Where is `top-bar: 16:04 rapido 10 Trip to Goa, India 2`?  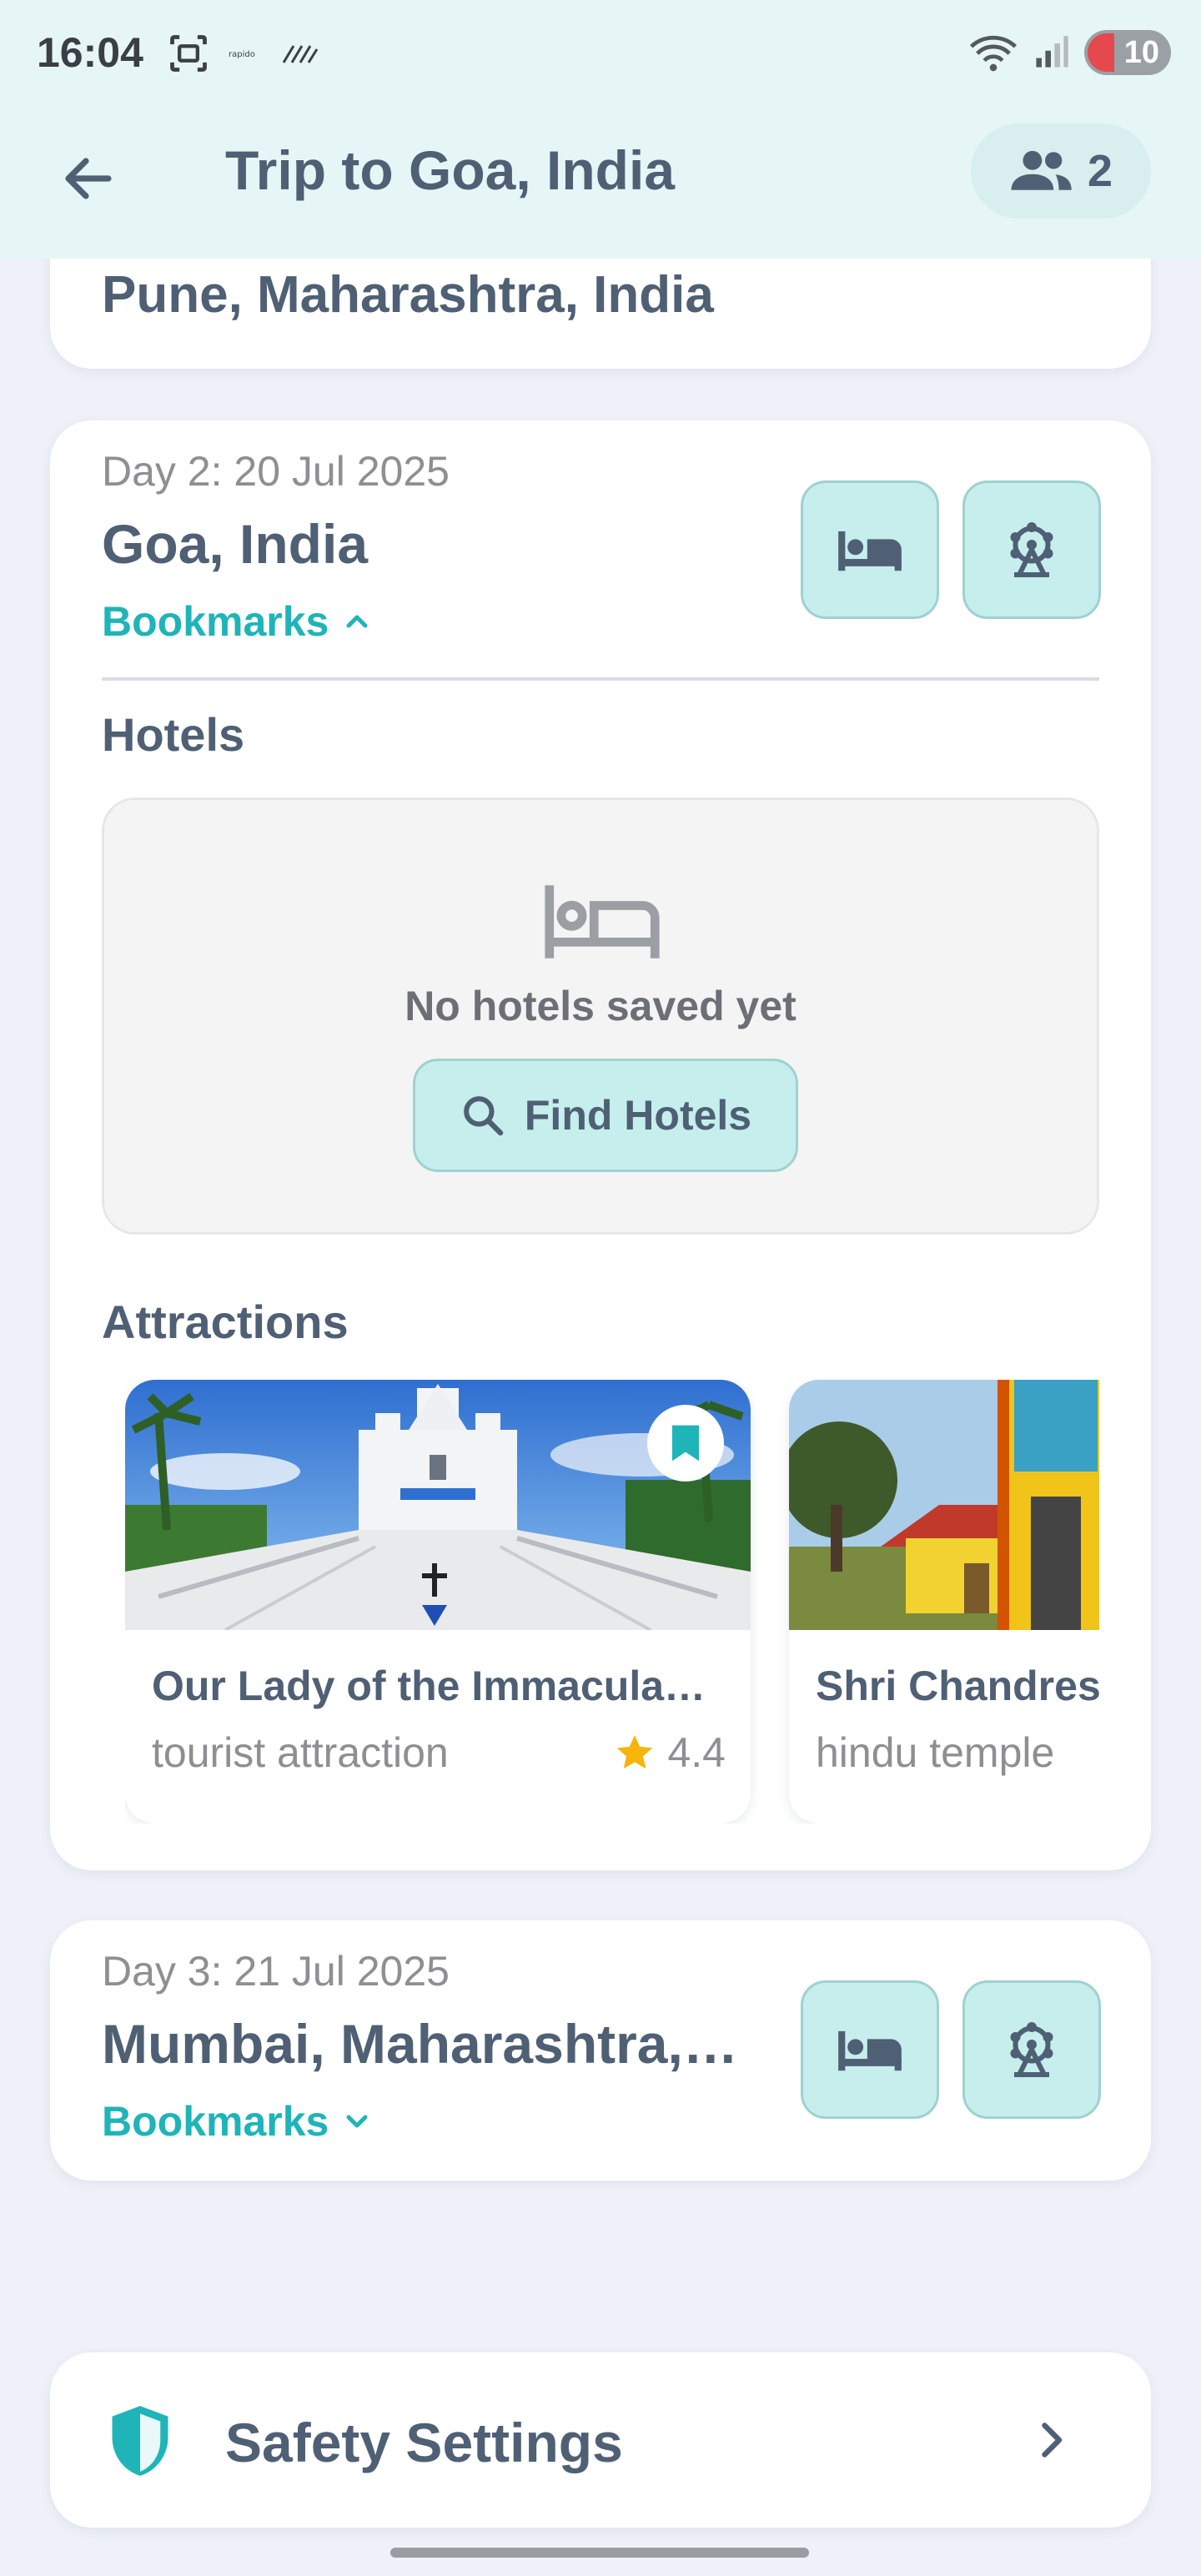 top-bar: 16:04 rapido 10 Trip to Goa, India 2 is located at coordinates (601, 129).